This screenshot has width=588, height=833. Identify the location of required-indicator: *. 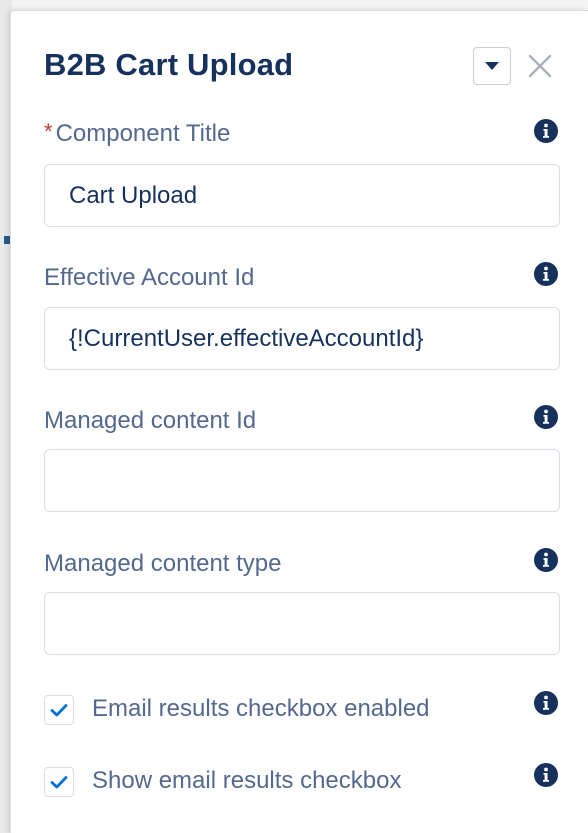
(48, 131).